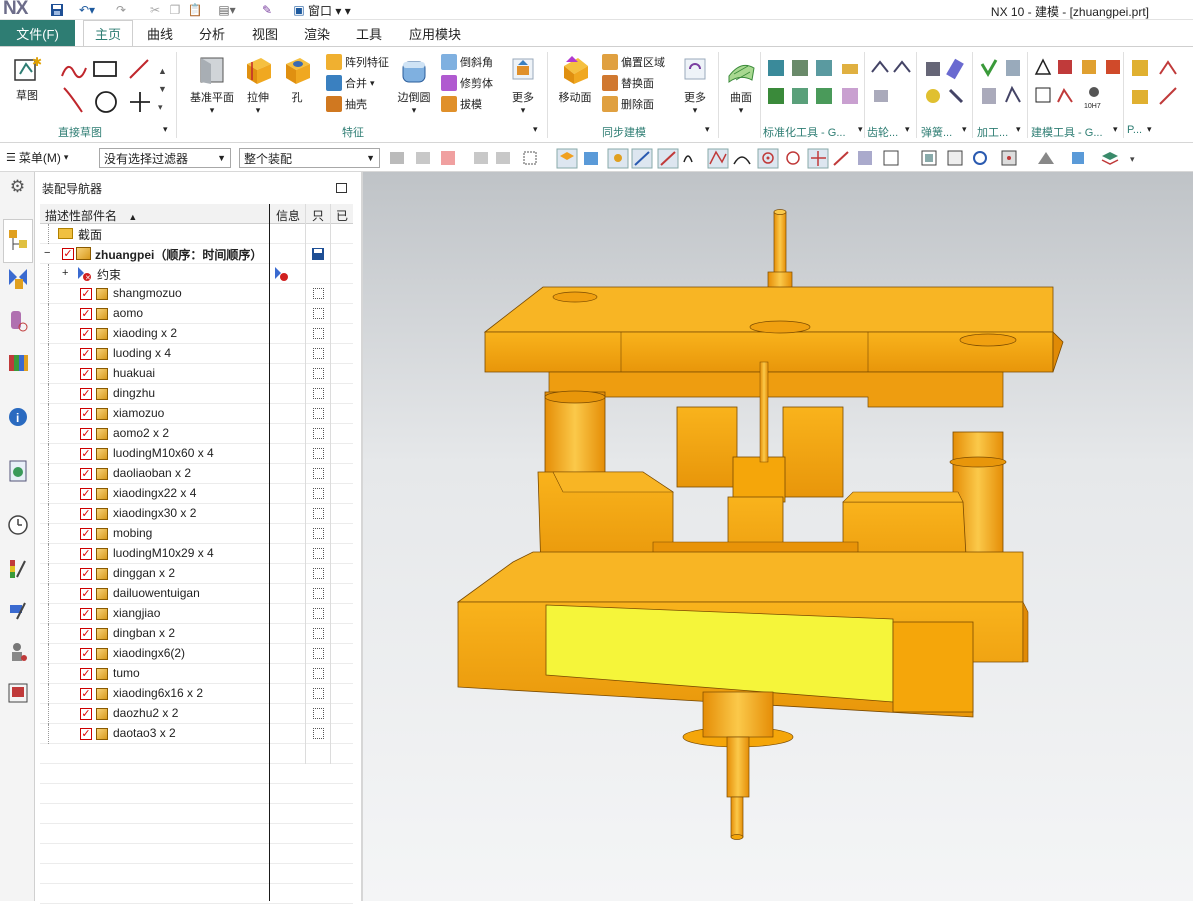 The image size is (1193, 904). What do you see at coordinates (227, 9) in the screenshot?
I see `repeat-command-icon: ▤▾` at bounding box center [227, 9].